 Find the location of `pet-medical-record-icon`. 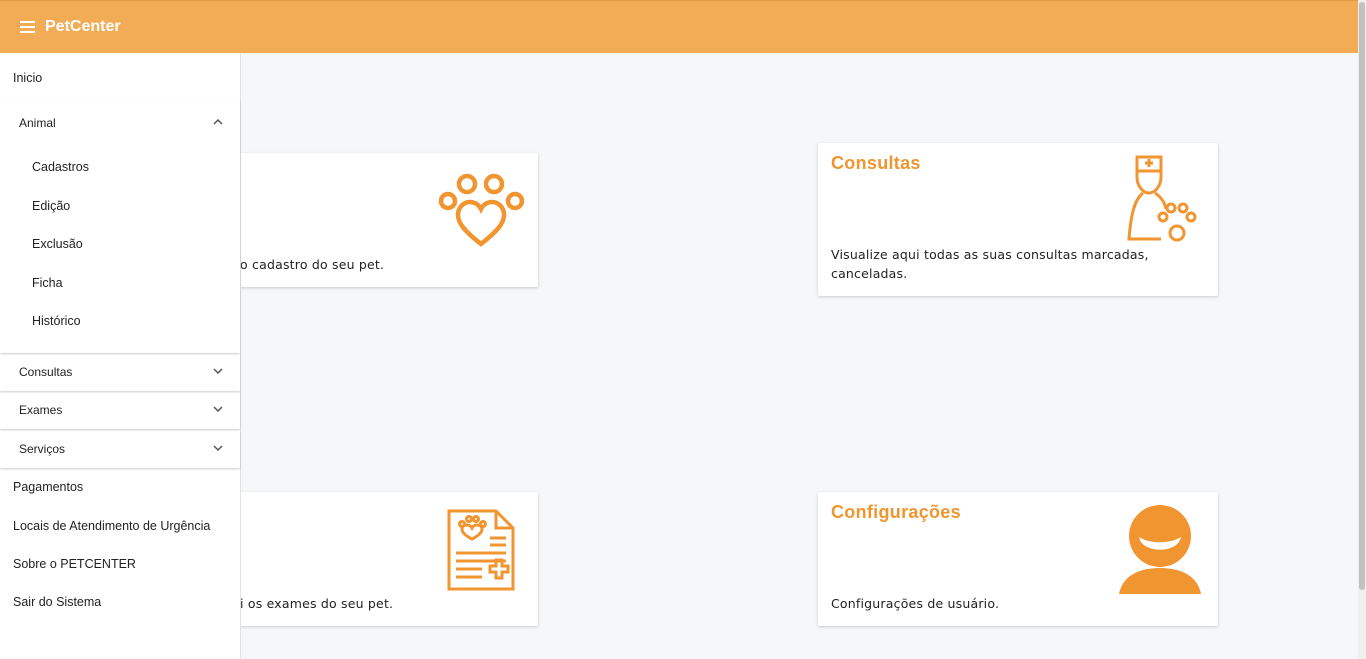

pet-medical-record-icon is located at coordinates (481, 550).